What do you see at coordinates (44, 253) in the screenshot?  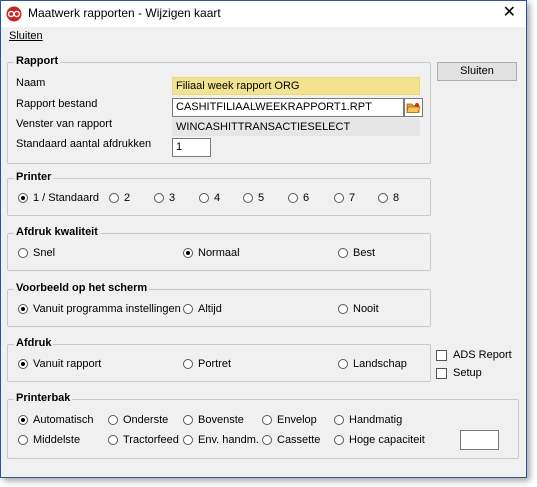 I see `radio-label: Snel` at bounding box center [44, 253].